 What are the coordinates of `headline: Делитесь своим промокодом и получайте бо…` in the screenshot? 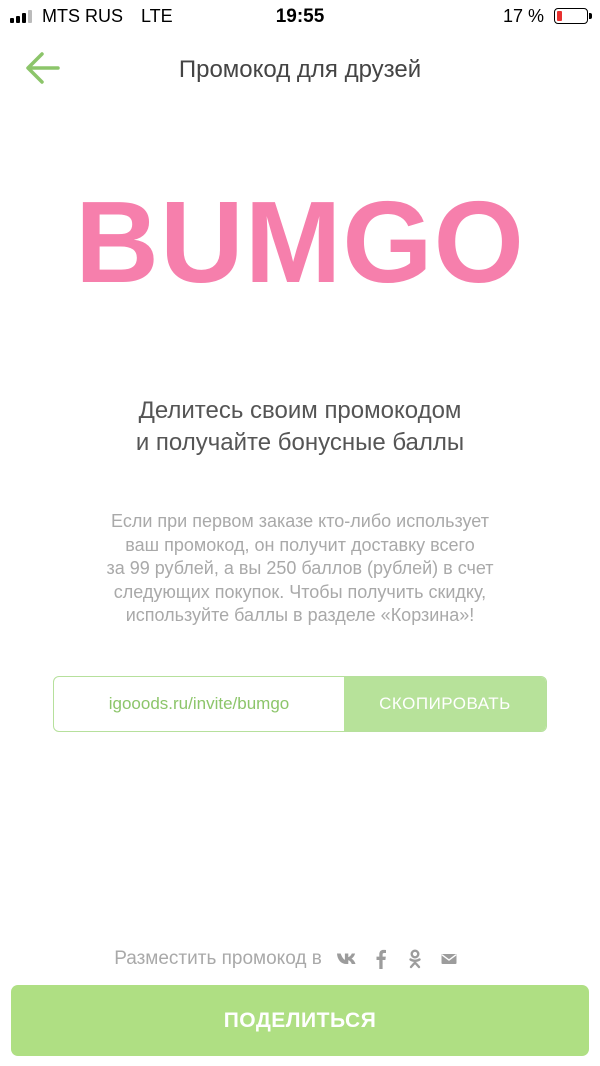 It's located at (300, 427).